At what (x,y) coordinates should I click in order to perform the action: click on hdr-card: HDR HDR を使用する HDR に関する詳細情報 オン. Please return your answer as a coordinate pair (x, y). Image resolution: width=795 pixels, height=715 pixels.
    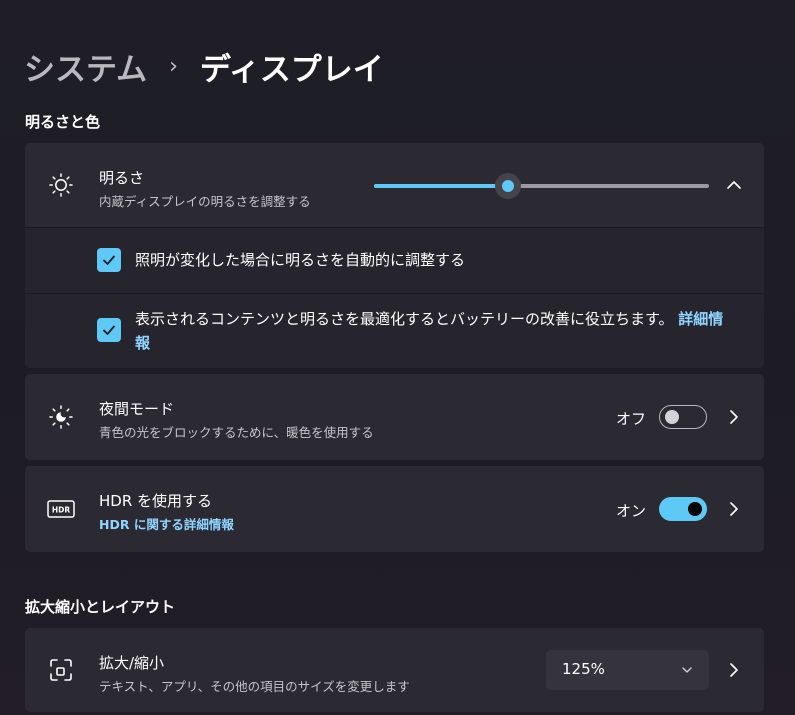
    Looking at the image, I should click on (394, 509).